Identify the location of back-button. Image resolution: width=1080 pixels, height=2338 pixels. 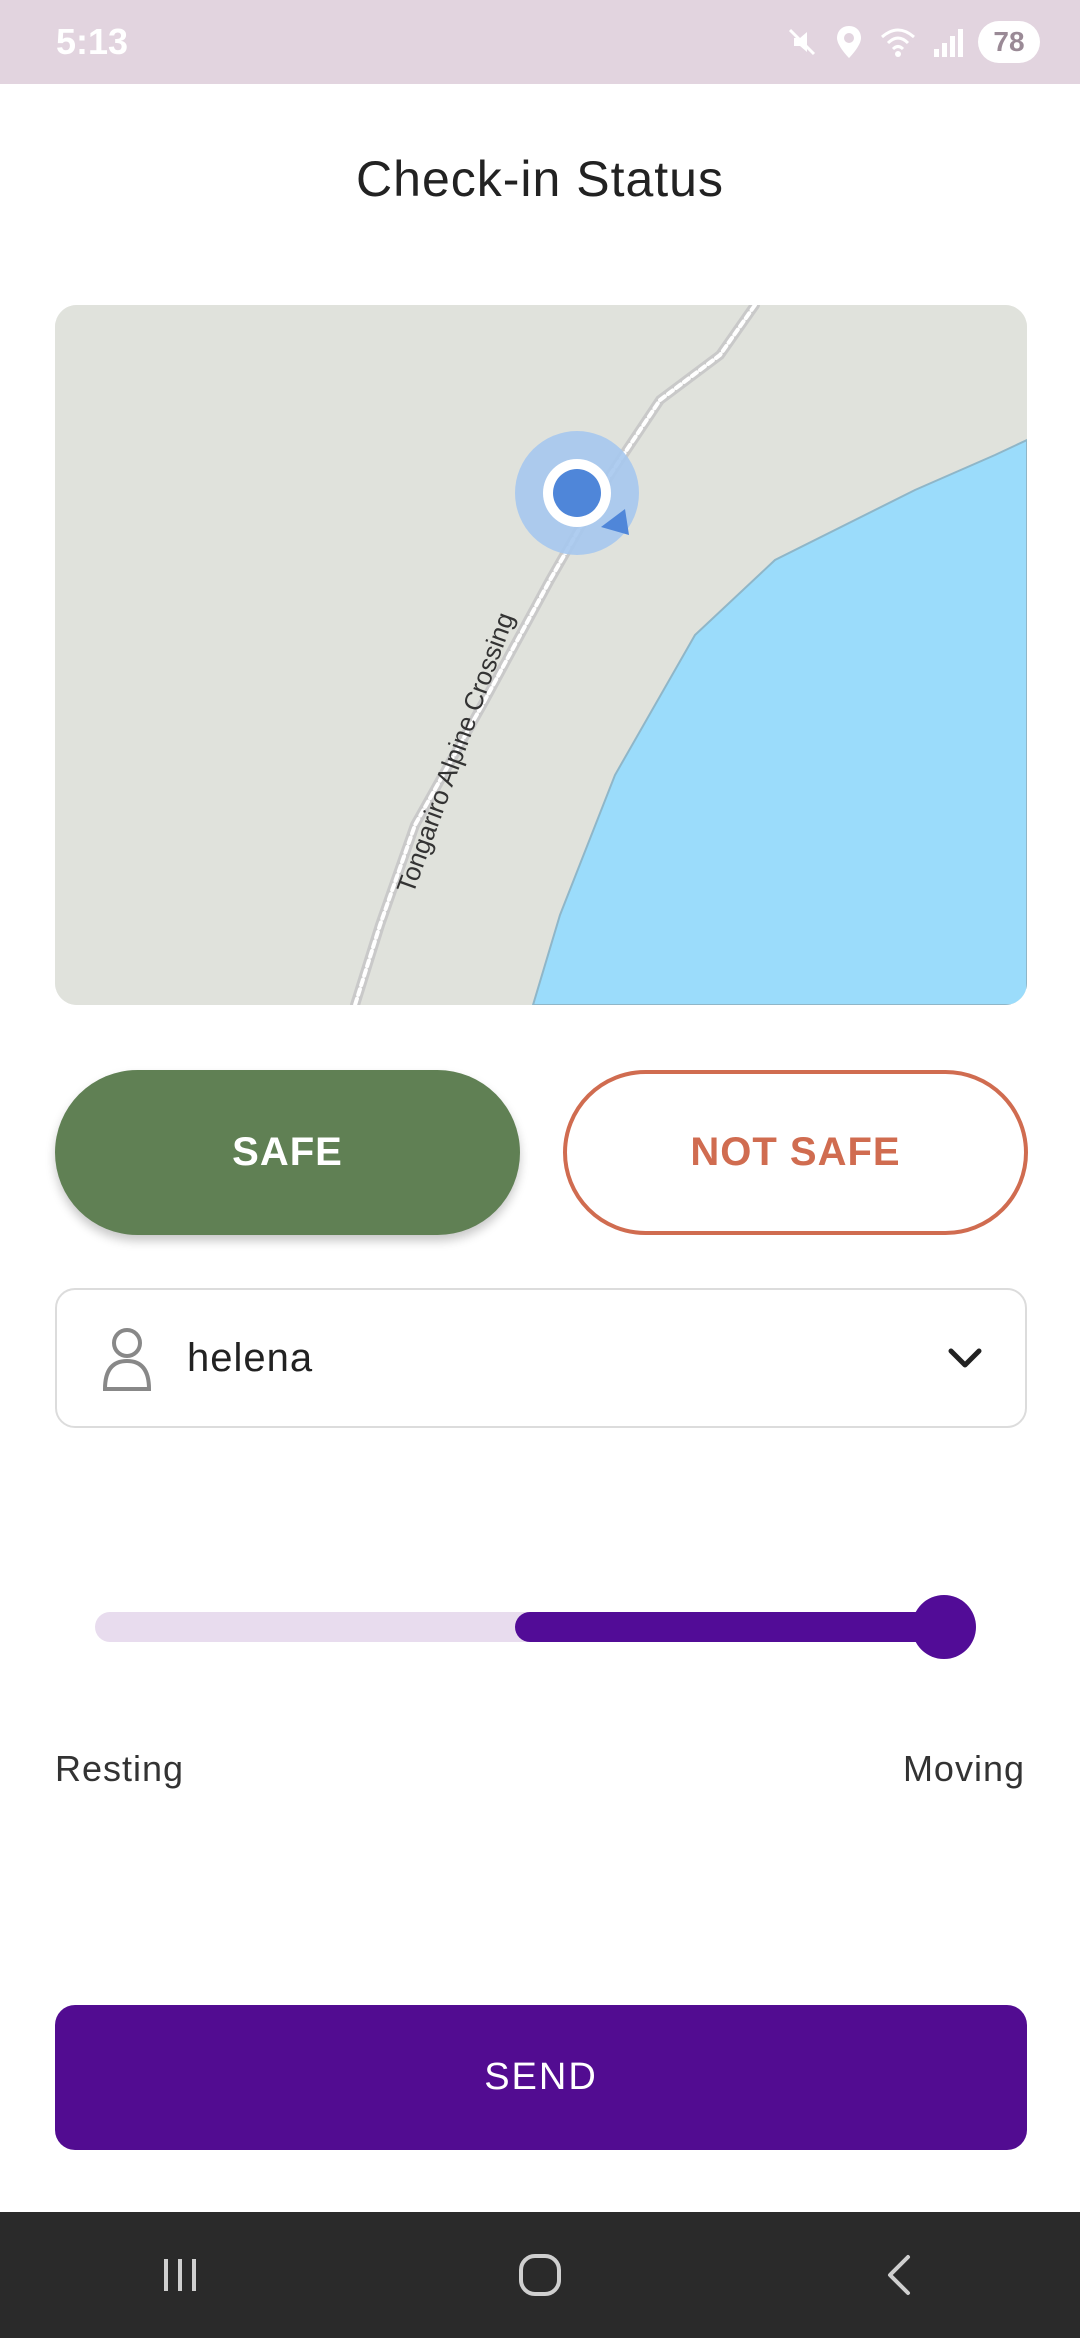
(900, 2275).